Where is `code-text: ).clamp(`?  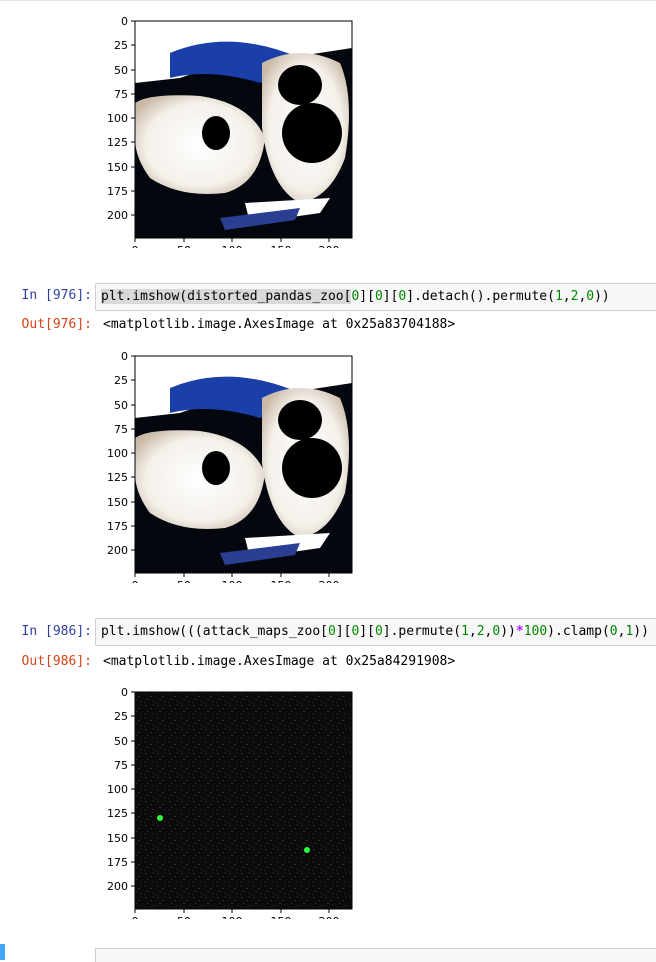 code-text: ).clamp( is located at coordinates (578, 631).